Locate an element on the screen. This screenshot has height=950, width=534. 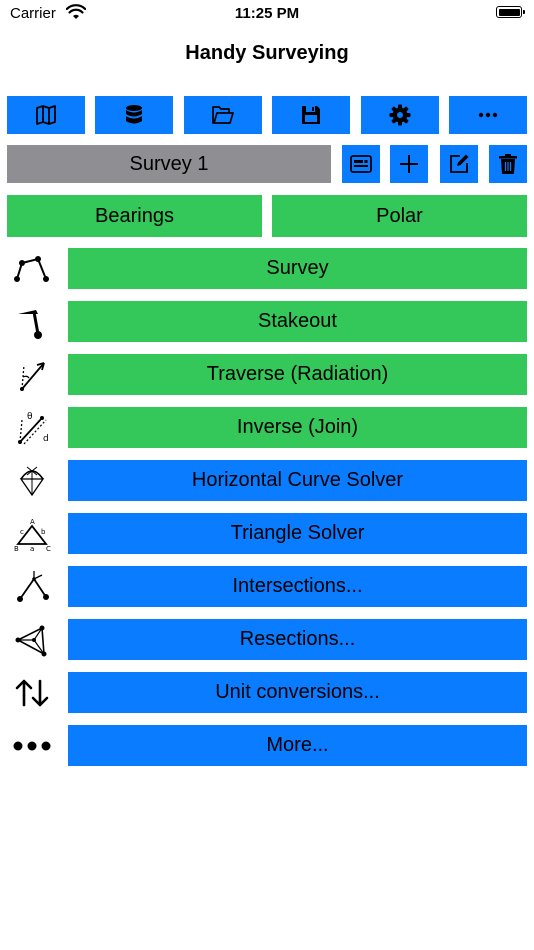
edit-icon is located at coordinates (459, 163).